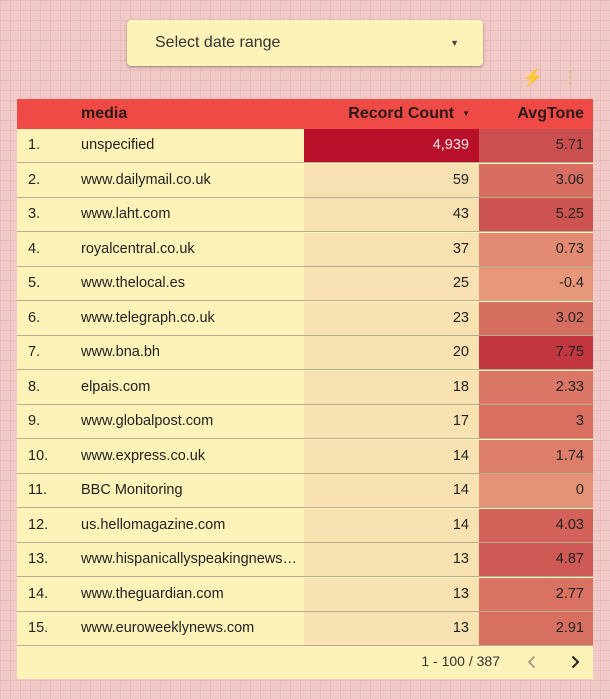 The width and height of the screenshot is (610, 699). What do you see at coordinates (391, 180) in the screenshot?
I see `record-count-cell: 59` at bounding box center [391, 180].